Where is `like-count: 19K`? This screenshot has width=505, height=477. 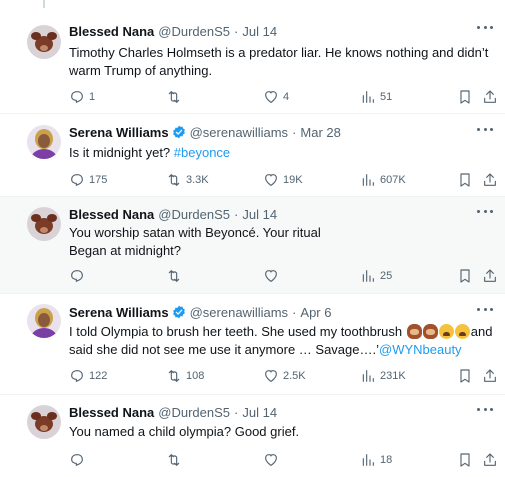 like-count: 19K is located at coordinates (293, 180).